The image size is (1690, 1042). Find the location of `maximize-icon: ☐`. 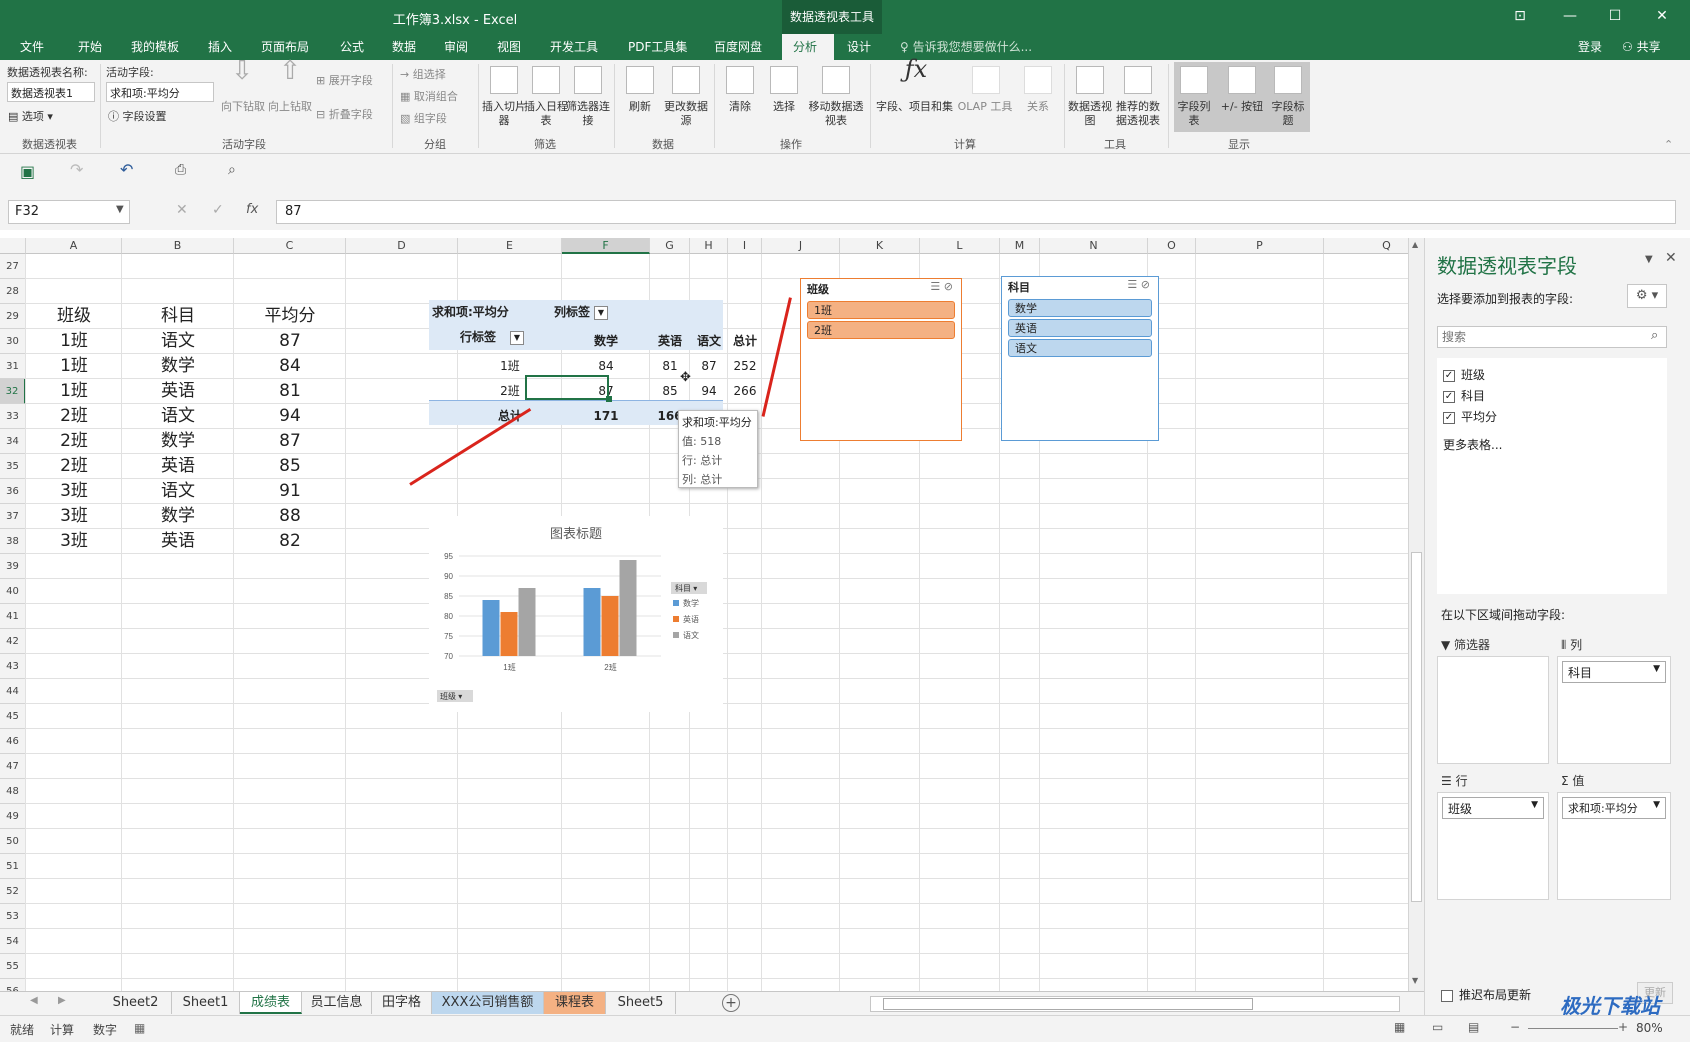

maximize-icon: ☐ is located at coordinates (1615, 16).